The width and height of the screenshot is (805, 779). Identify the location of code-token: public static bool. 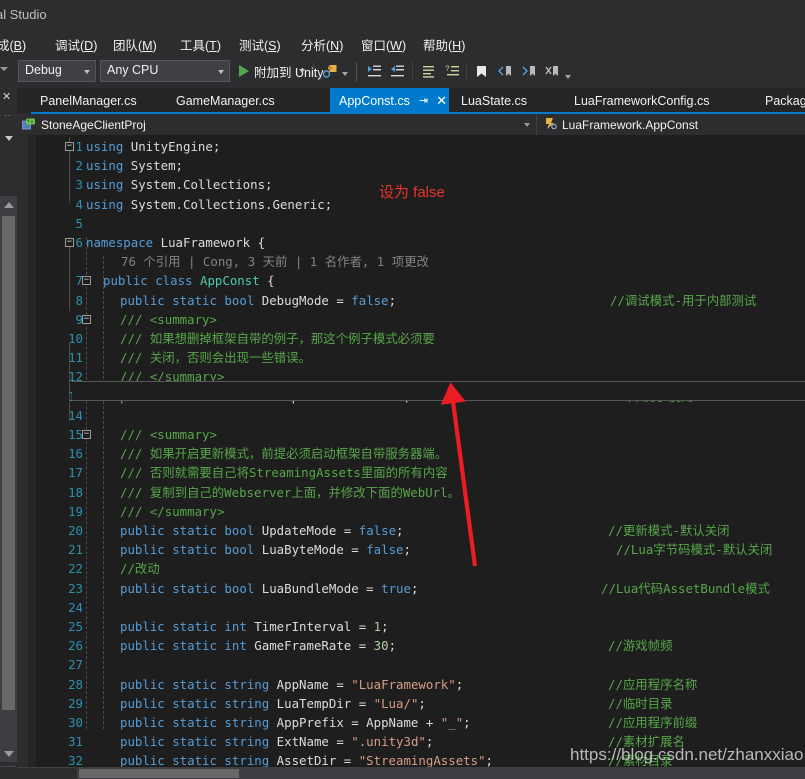
(191, 550).